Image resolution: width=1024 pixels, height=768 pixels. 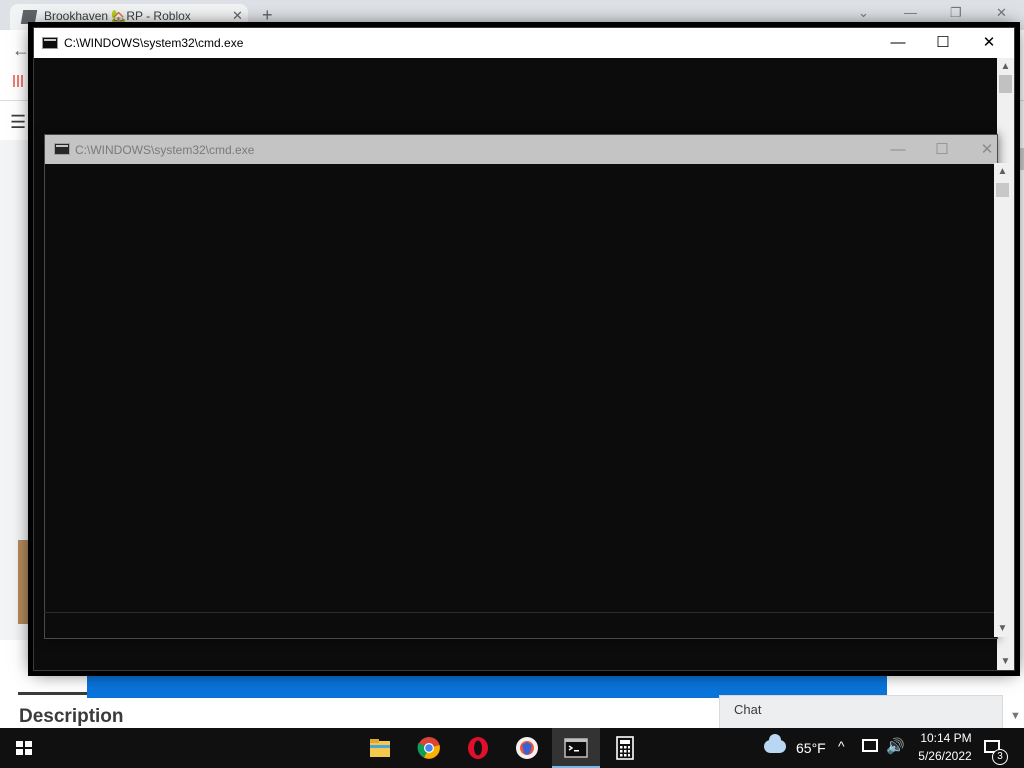 I want to click on start-button, so click(x=24, y=748).